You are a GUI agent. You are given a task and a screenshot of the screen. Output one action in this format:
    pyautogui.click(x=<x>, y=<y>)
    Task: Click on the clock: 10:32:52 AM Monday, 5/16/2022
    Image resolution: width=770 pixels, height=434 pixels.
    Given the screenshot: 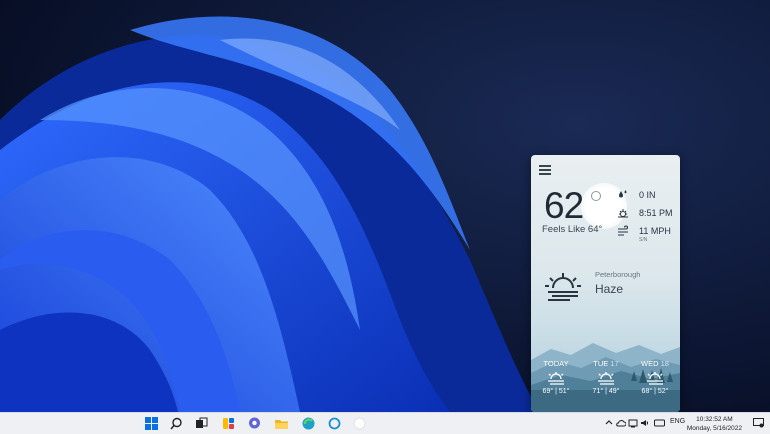 What is the action you would take?
    pyautogui.click(x=714, y=424)
    